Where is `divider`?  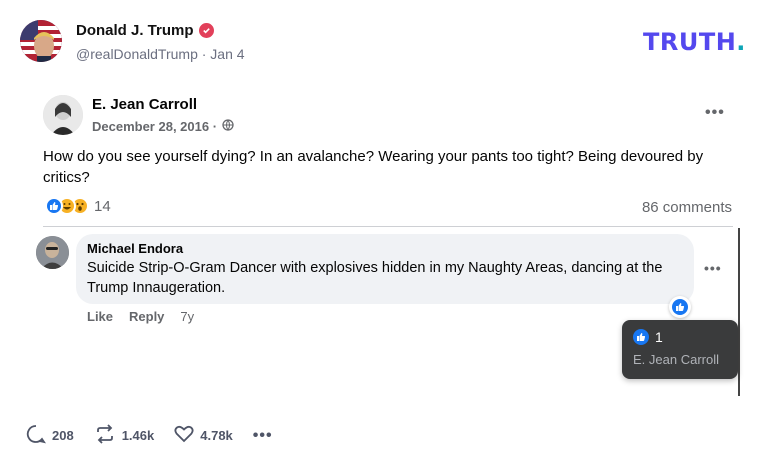
divider is located at coordinates (388, 226).